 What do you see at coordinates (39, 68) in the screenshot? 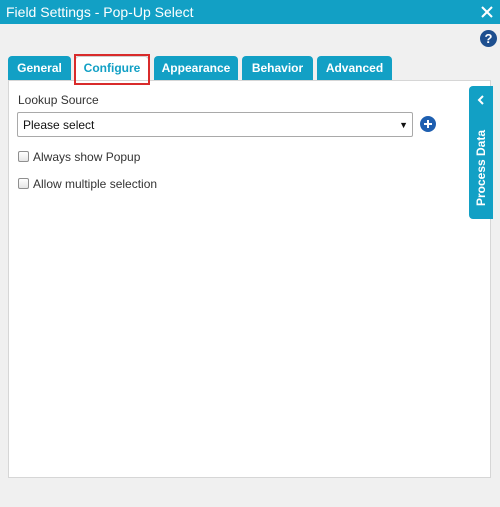
I see `tab-general: General` at bounding box center [39, 68].